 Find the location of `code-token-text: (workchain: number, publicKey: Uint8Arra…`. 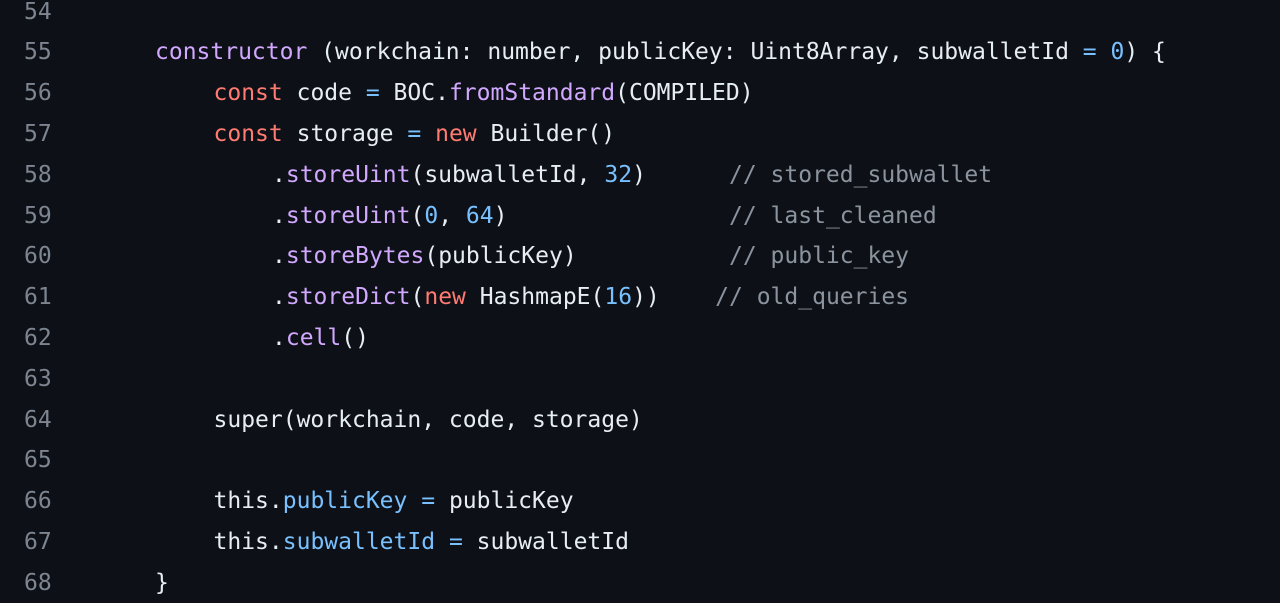

code-token-text: (workchain: number, publicKey: Uint8Arra… is located at coordinates (695, 52).